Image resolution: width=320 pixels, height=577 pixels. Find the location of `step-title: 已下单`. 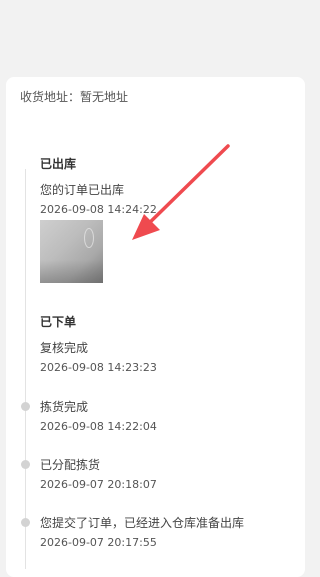

step-title: 已下单 is located at coordinates (58, 322).